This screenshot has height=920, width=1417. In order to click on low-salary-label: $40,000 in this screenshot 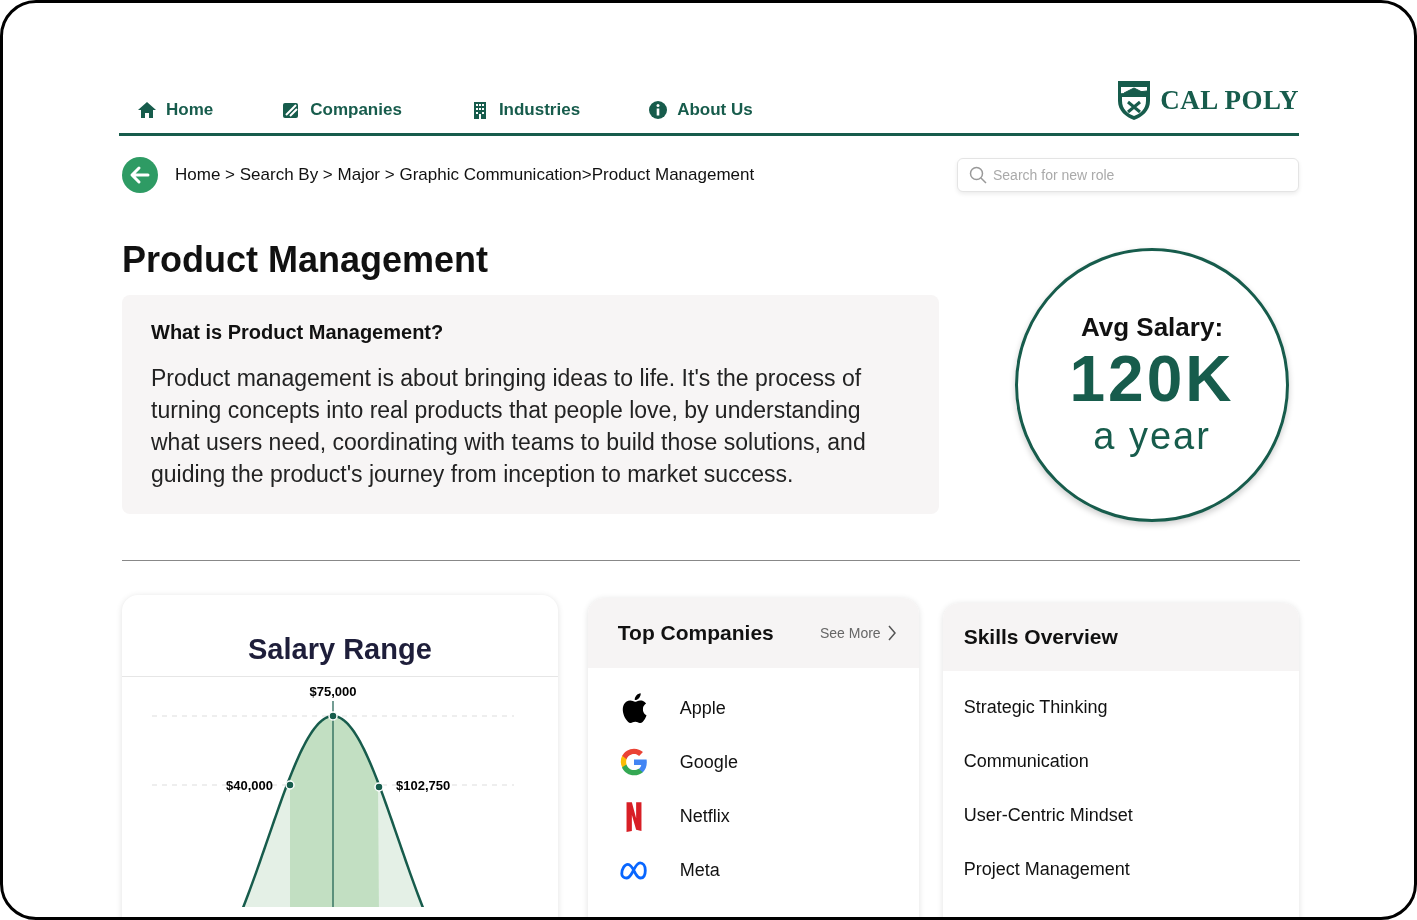, I will do `click(249, 785)`.